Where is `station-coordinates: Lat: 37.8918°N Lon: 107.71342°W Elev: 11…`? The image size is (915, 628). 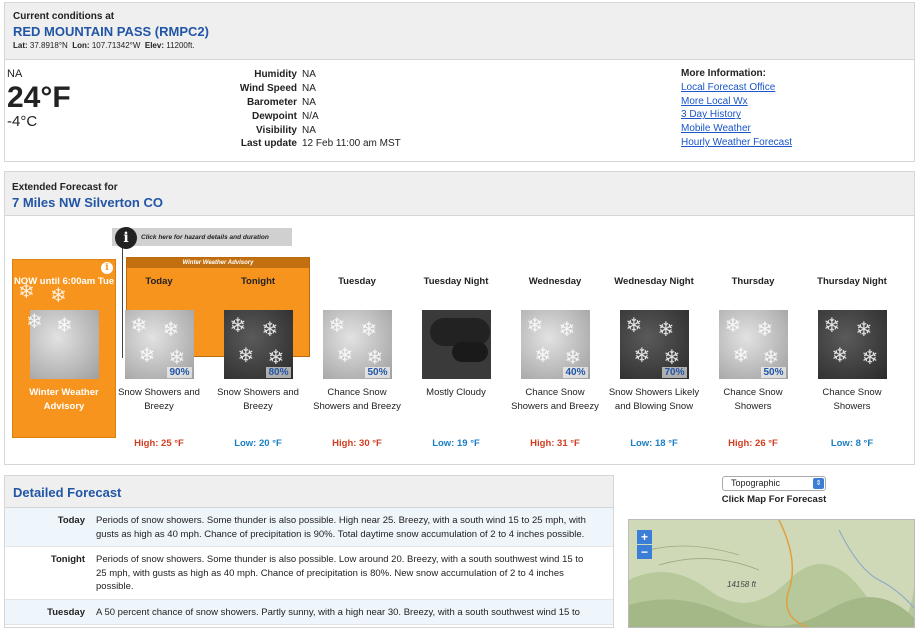 station-coordinates: Lat: 37.8918°N Lon: 107.71342°W Elev: 11… is located at coordinates (104, 45).